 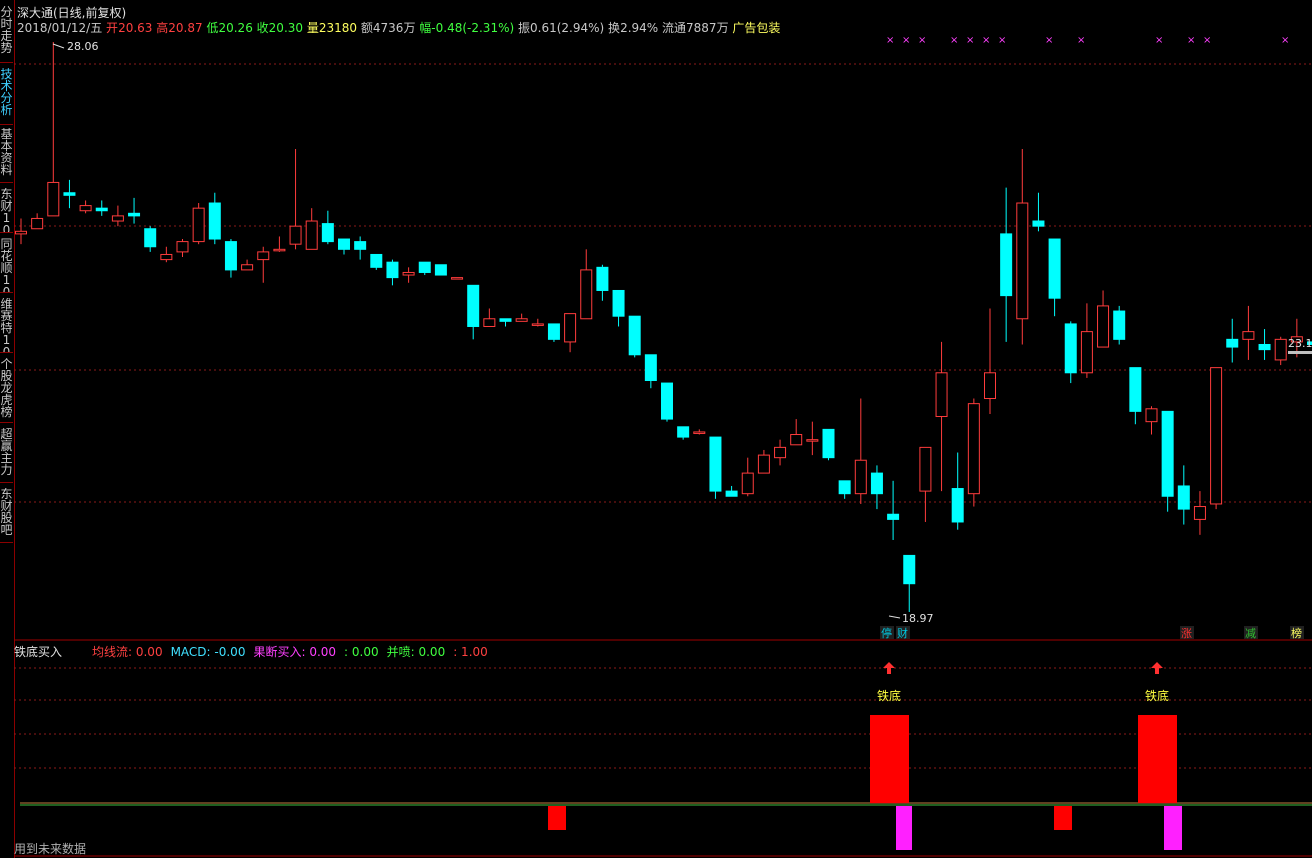 What do you see at coordinates (1250, 633) in the screenshot?
I see `bottom-tag-3: 减` at bounding box center [1250, 633].